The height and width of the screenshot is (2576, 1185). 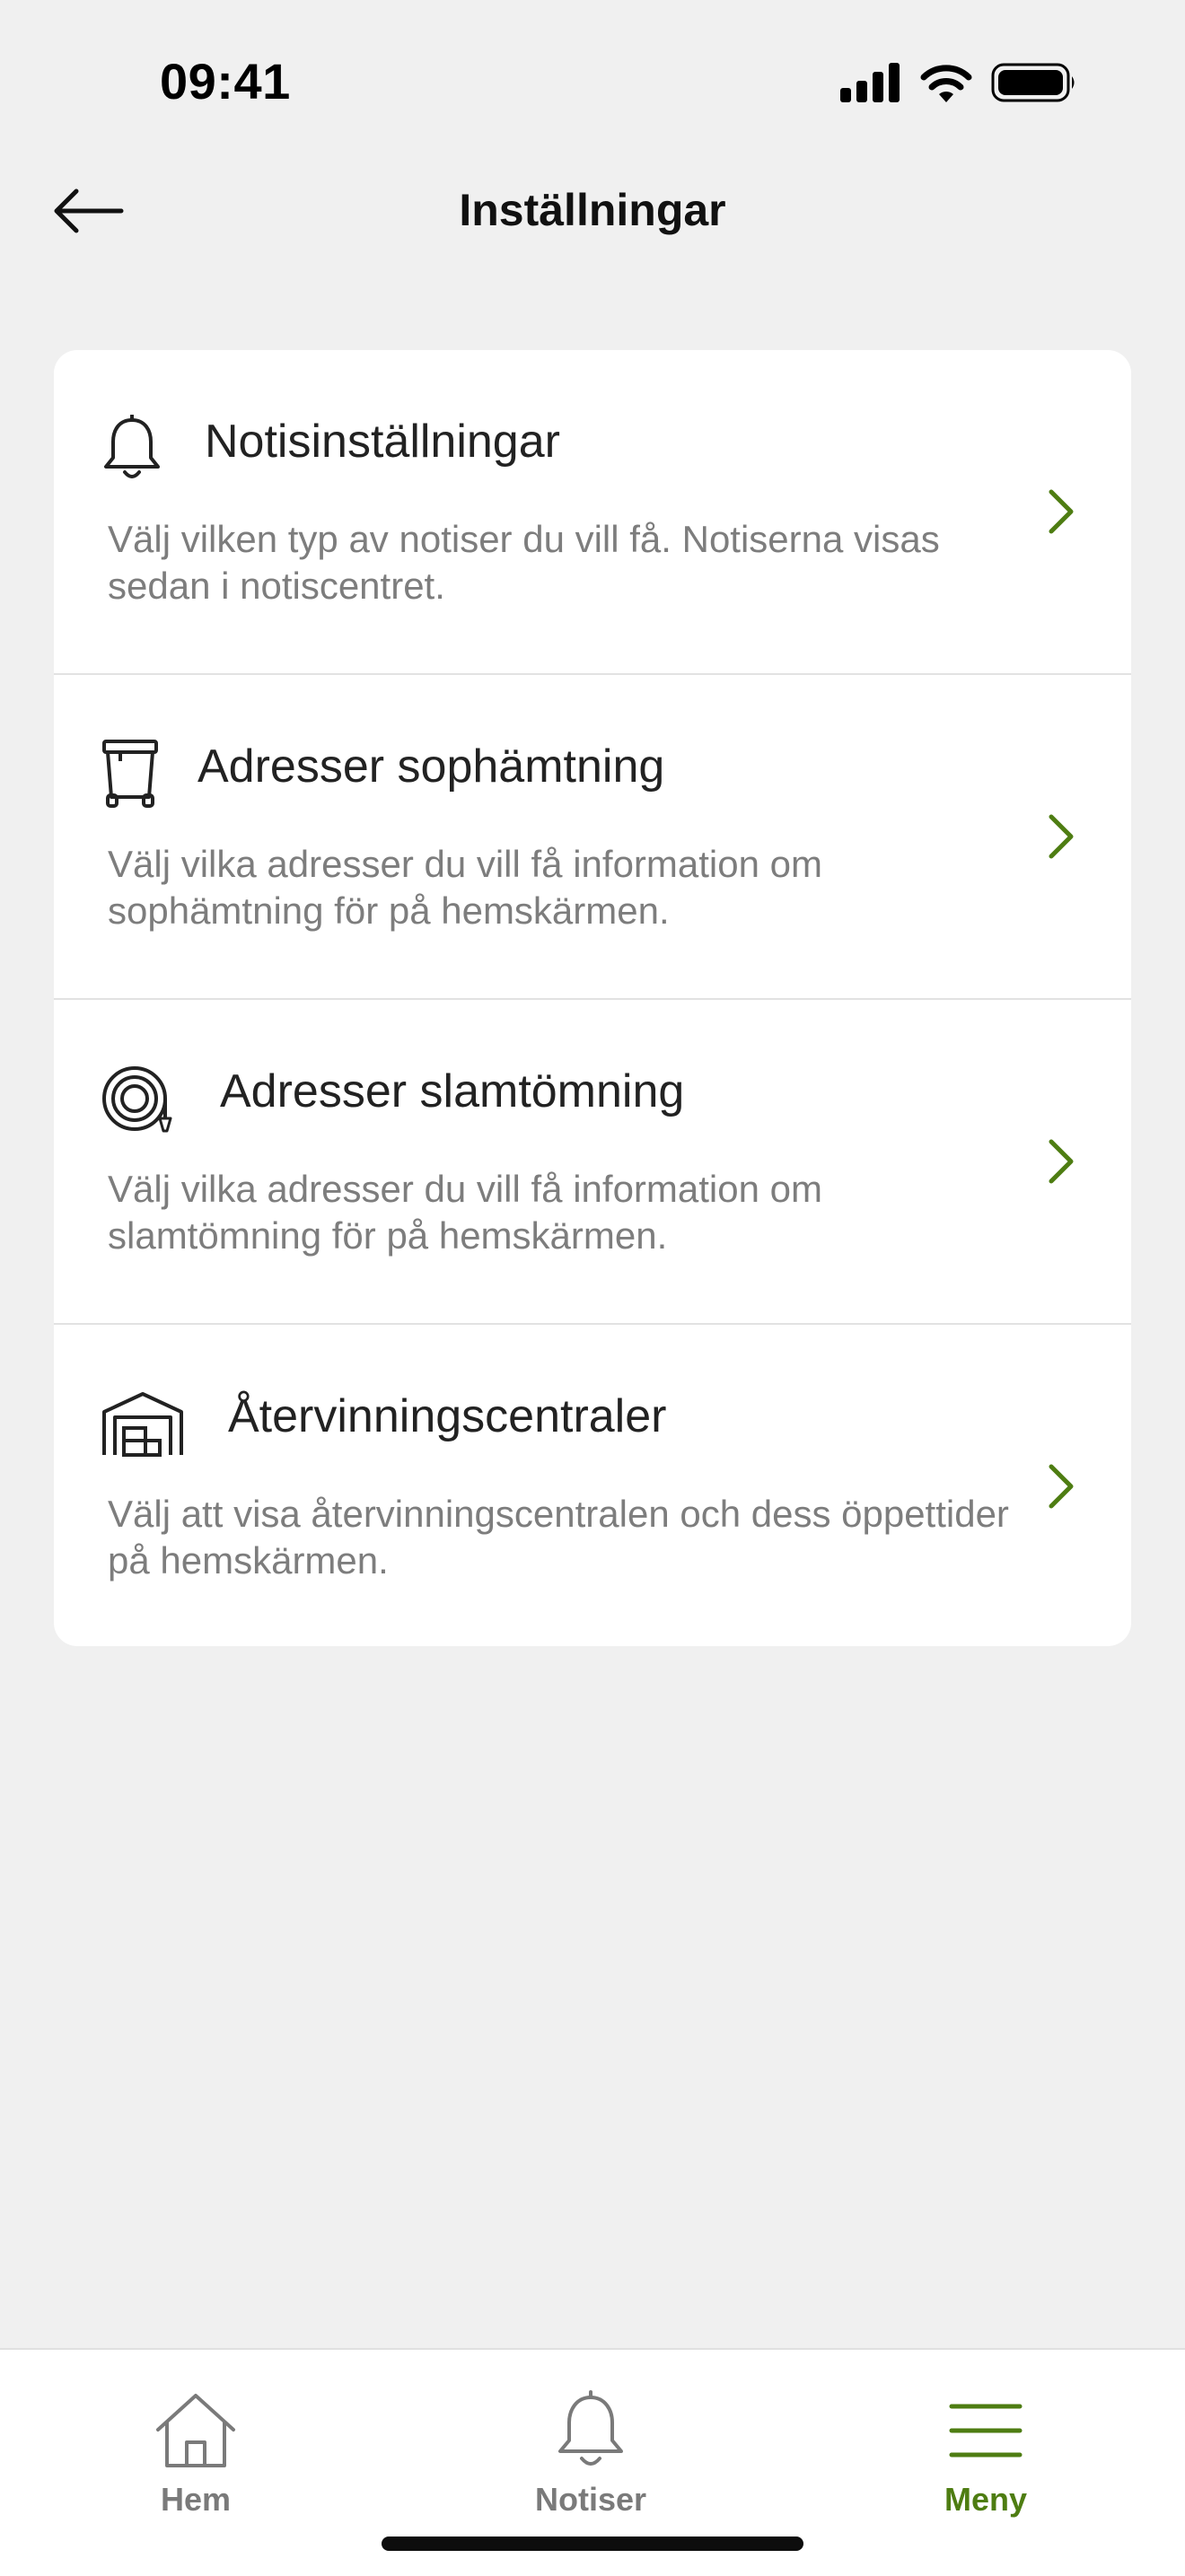 What do you see at coordinates (592, 2544) in the screenshot?
I see `home-indicator` at bounding box center [592, 2544].